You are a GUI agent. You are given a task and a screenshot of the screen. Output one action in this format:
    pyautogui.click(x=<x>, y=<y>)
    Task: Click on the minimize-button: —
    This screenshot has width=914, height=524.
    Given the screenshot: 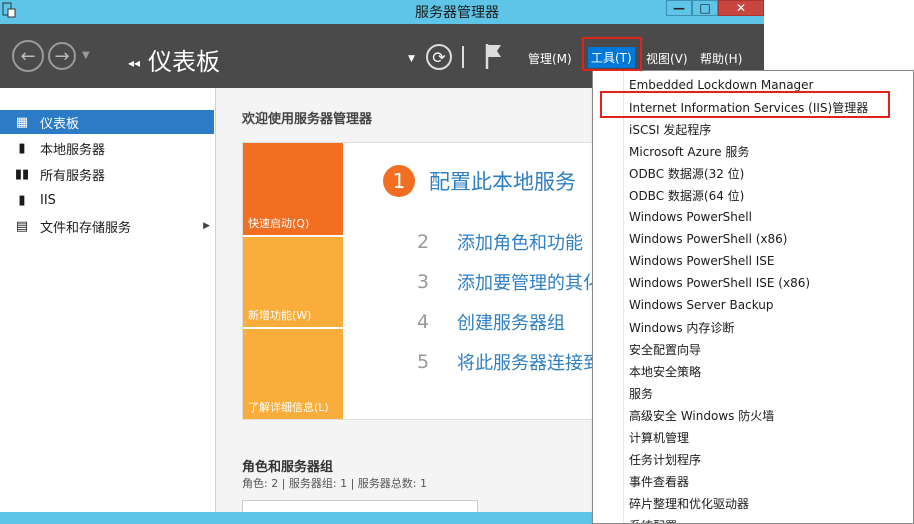 What is the action you would take?
    pyautogui.click(x=679, y=8)
    